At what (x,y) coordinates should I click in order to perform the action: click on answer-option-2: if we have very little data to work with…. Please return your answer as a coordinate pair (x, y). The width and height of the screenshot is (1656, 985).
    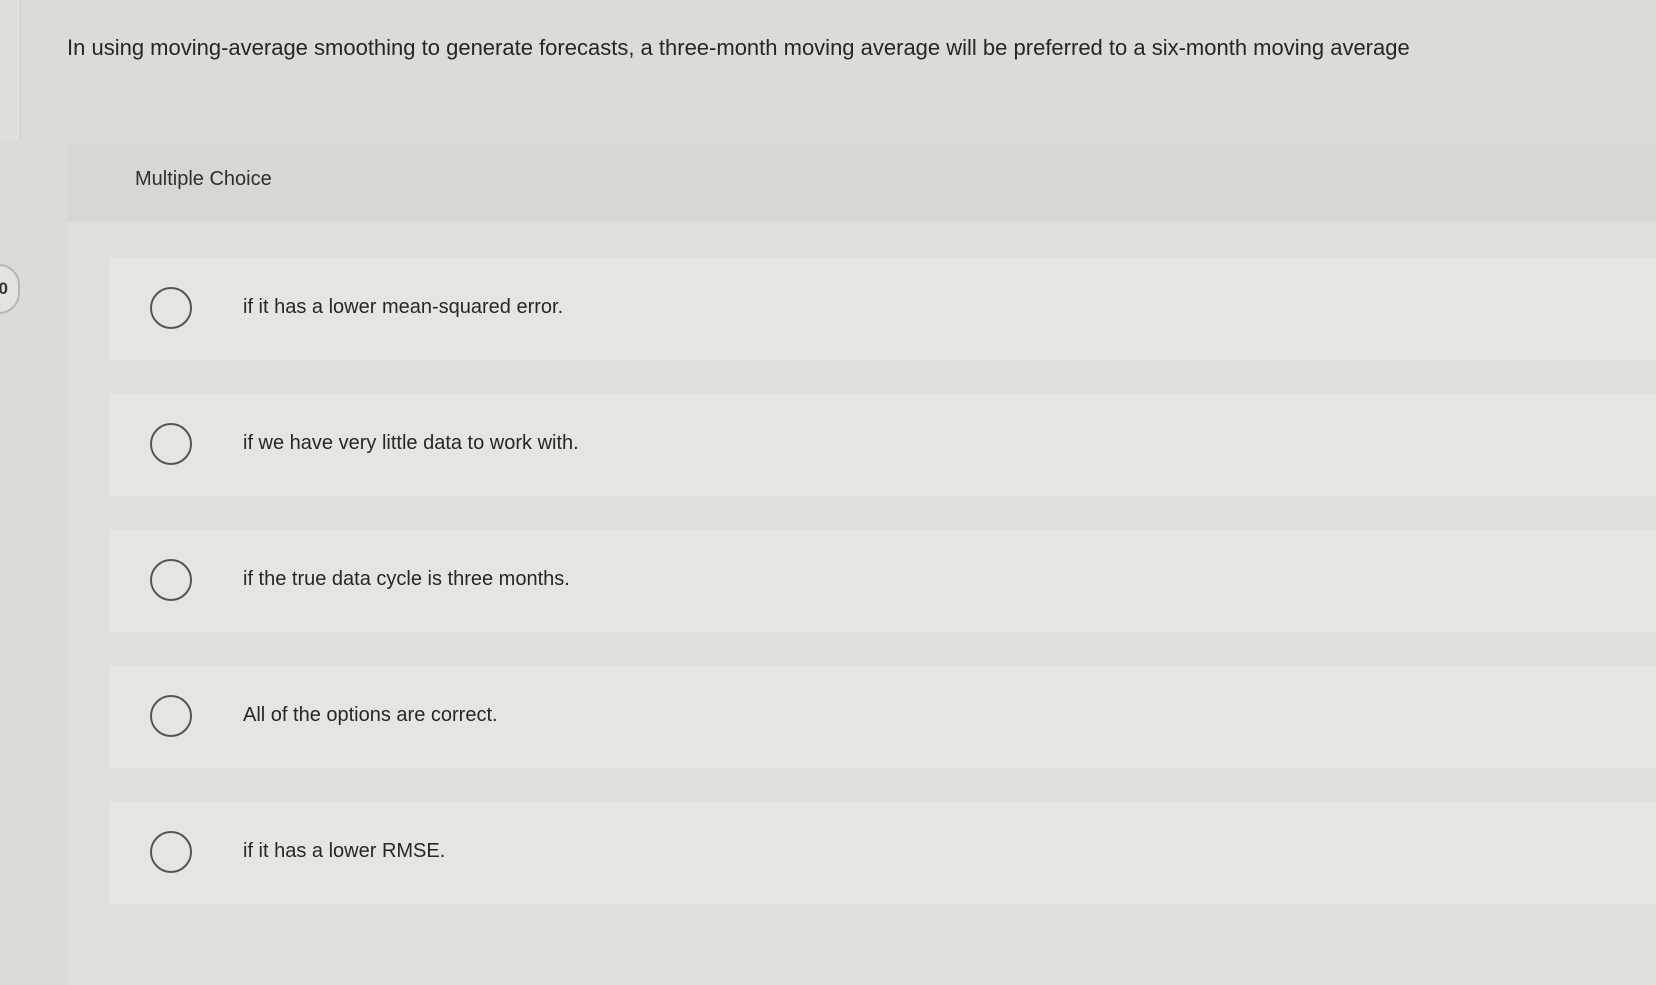
    Looking at the image, I should click on (882, 445).